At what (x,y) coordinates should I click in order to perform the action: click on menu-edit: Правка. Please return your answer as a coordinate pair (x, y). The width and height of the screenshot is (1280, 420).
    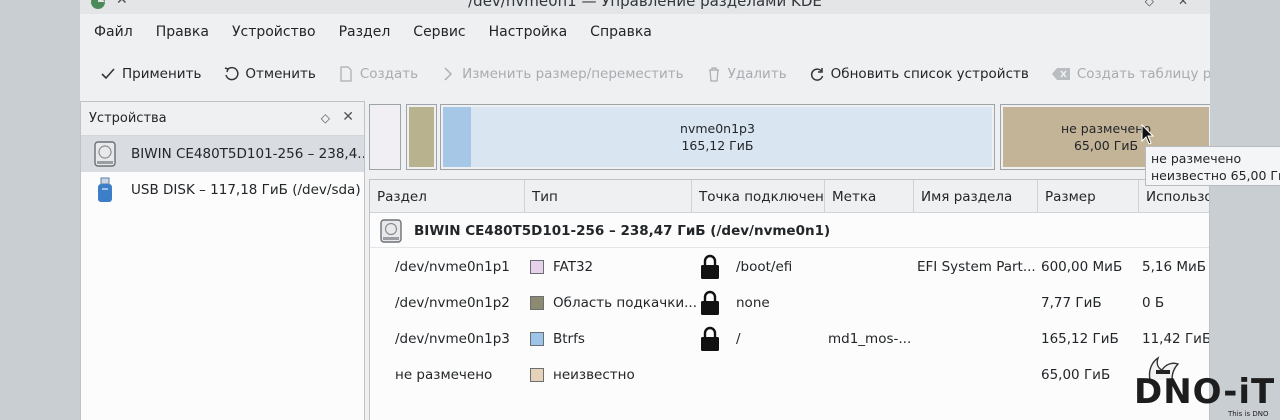
    Looking at the image, I should click on (182, 32).